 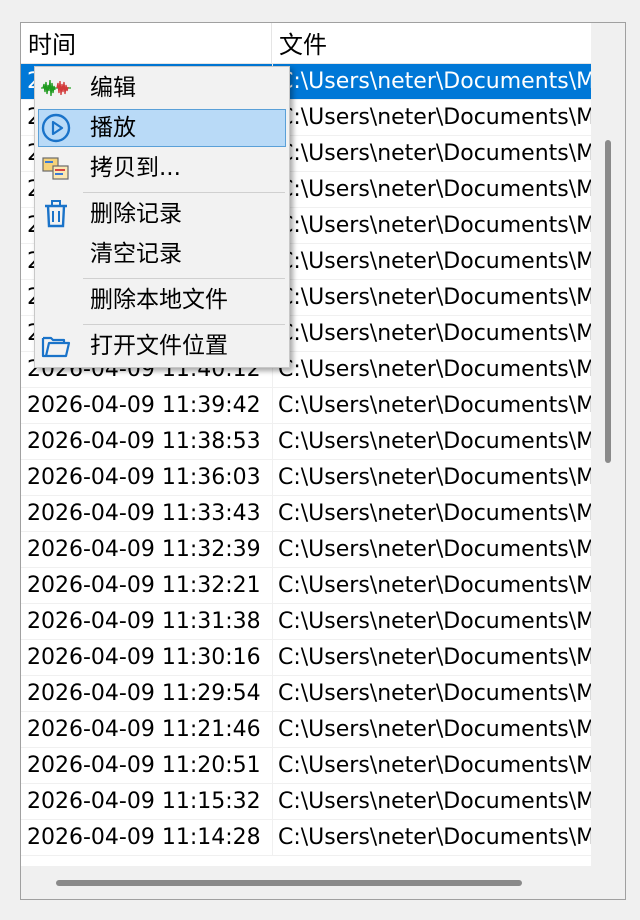 What do you see at coordinates (144, 621) in the screenshot?
I see `row-time: 2026-04-09 11:31:38` at bounding box center [144, 621].